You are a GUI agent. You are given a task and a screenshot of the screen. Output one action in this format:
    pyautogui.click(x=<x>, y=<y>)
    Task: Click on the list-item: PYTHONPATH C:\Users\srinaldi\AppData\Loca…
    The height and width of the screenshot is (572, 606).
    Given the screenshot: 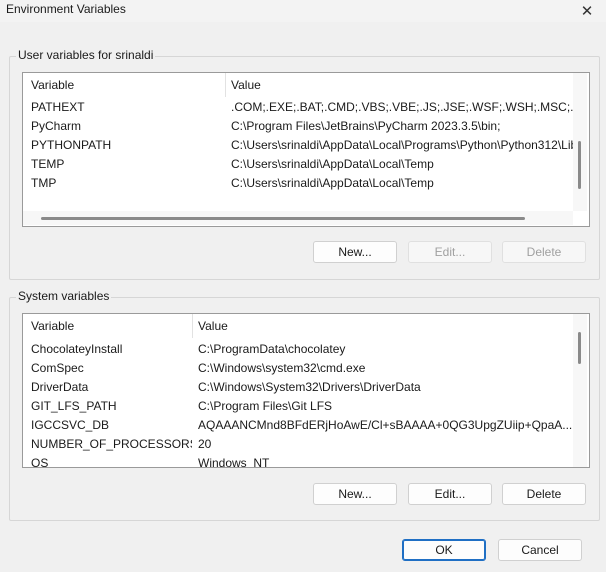 What is the action you would take?
    pyautogui.click(x=298, y=145)
    